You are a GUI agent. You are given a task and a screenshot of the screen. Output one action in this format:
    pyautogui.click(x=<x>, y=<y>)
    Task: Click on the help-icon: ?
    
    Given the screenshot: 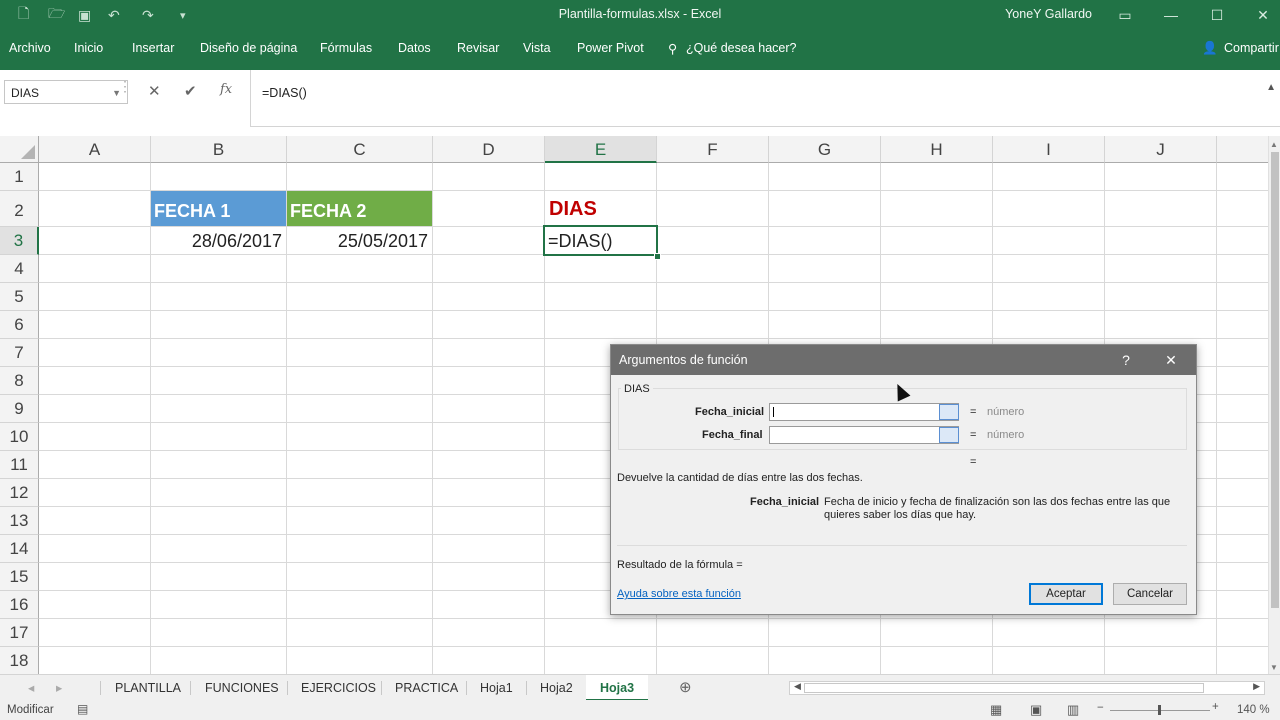 What is the action you would take?
    pyautogui.click(x=1126, y=360)
    